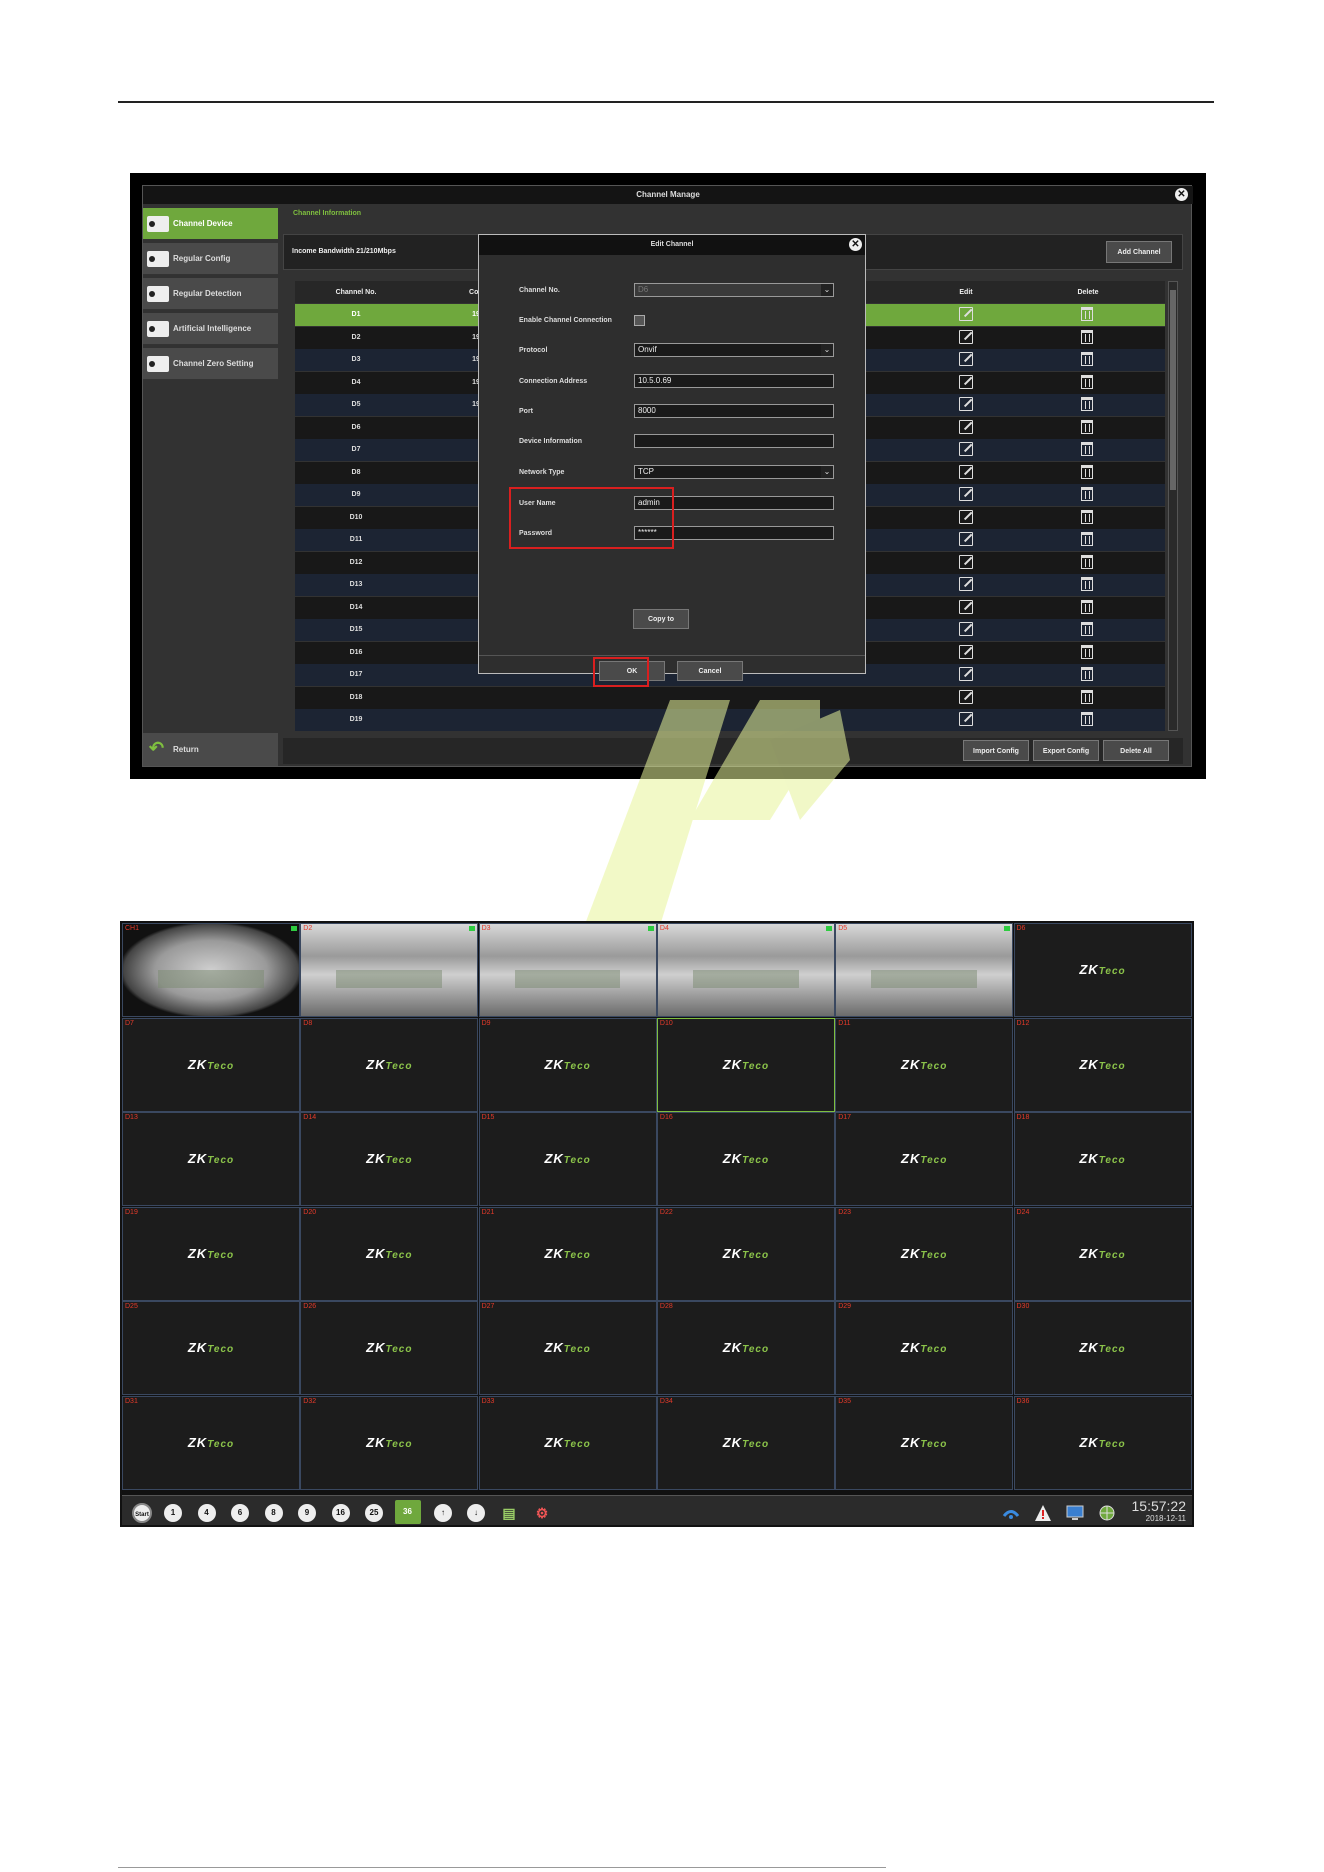  I want to click on channel-no-select: D6 ⌄, so click(734, 290).